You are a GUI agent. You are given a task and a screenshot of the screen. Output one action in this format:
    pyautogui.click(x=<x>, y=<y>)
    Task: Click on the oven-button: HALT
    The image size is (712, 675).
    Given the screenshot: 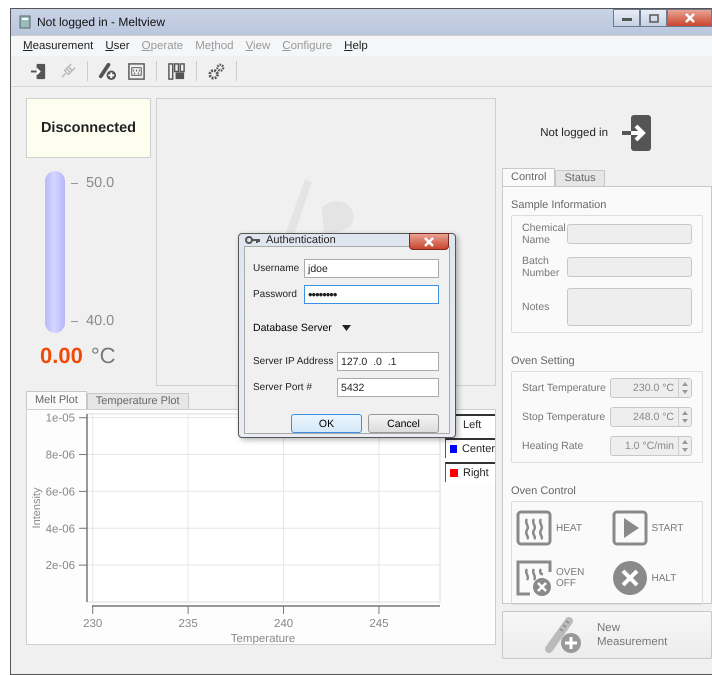 What is the action you would take?
    pyautogui.click(x=655, y=578)
    